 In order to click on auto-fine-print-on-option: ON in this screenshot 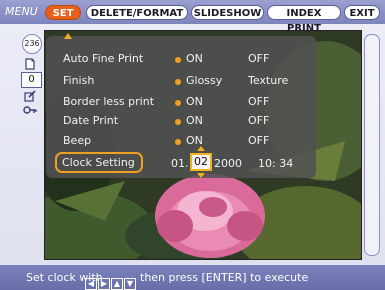, I will do `click(194, 58)`.